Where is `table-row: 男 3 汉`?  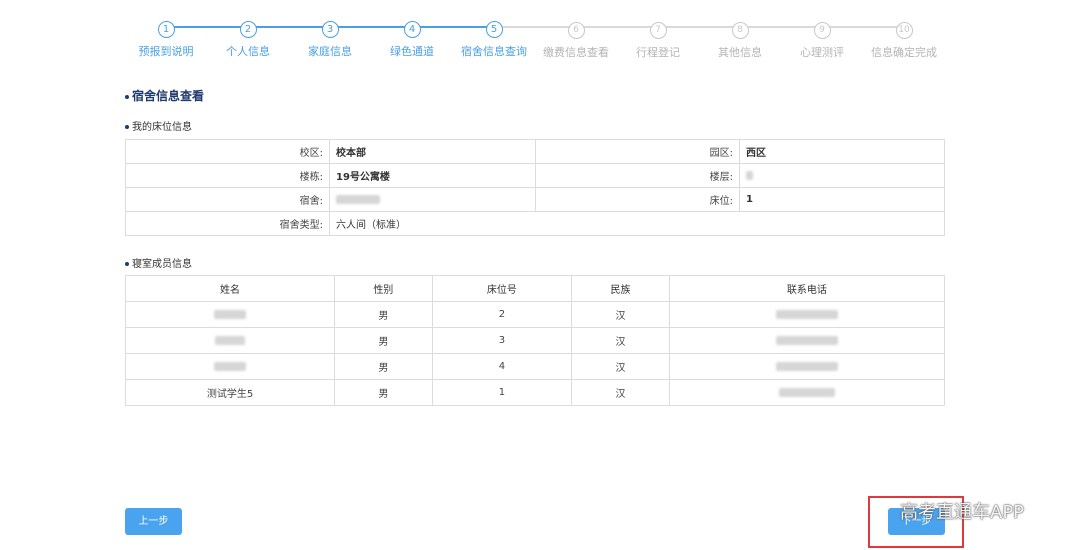
table-row: 男 3 汉 is located at coordinates (535, 340).